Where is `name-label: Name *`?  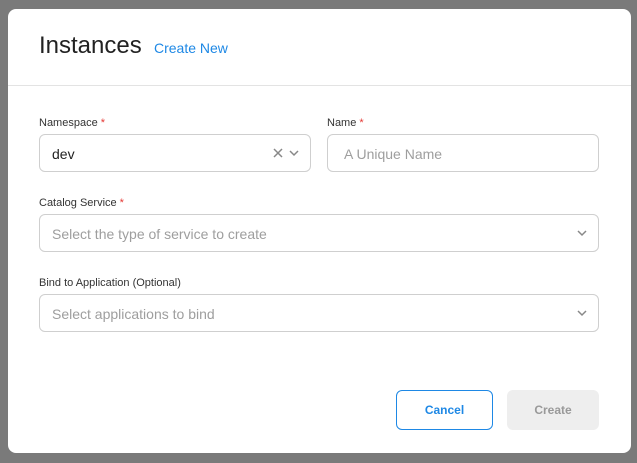
name-label: Name * is located at coordinates (345, 123).